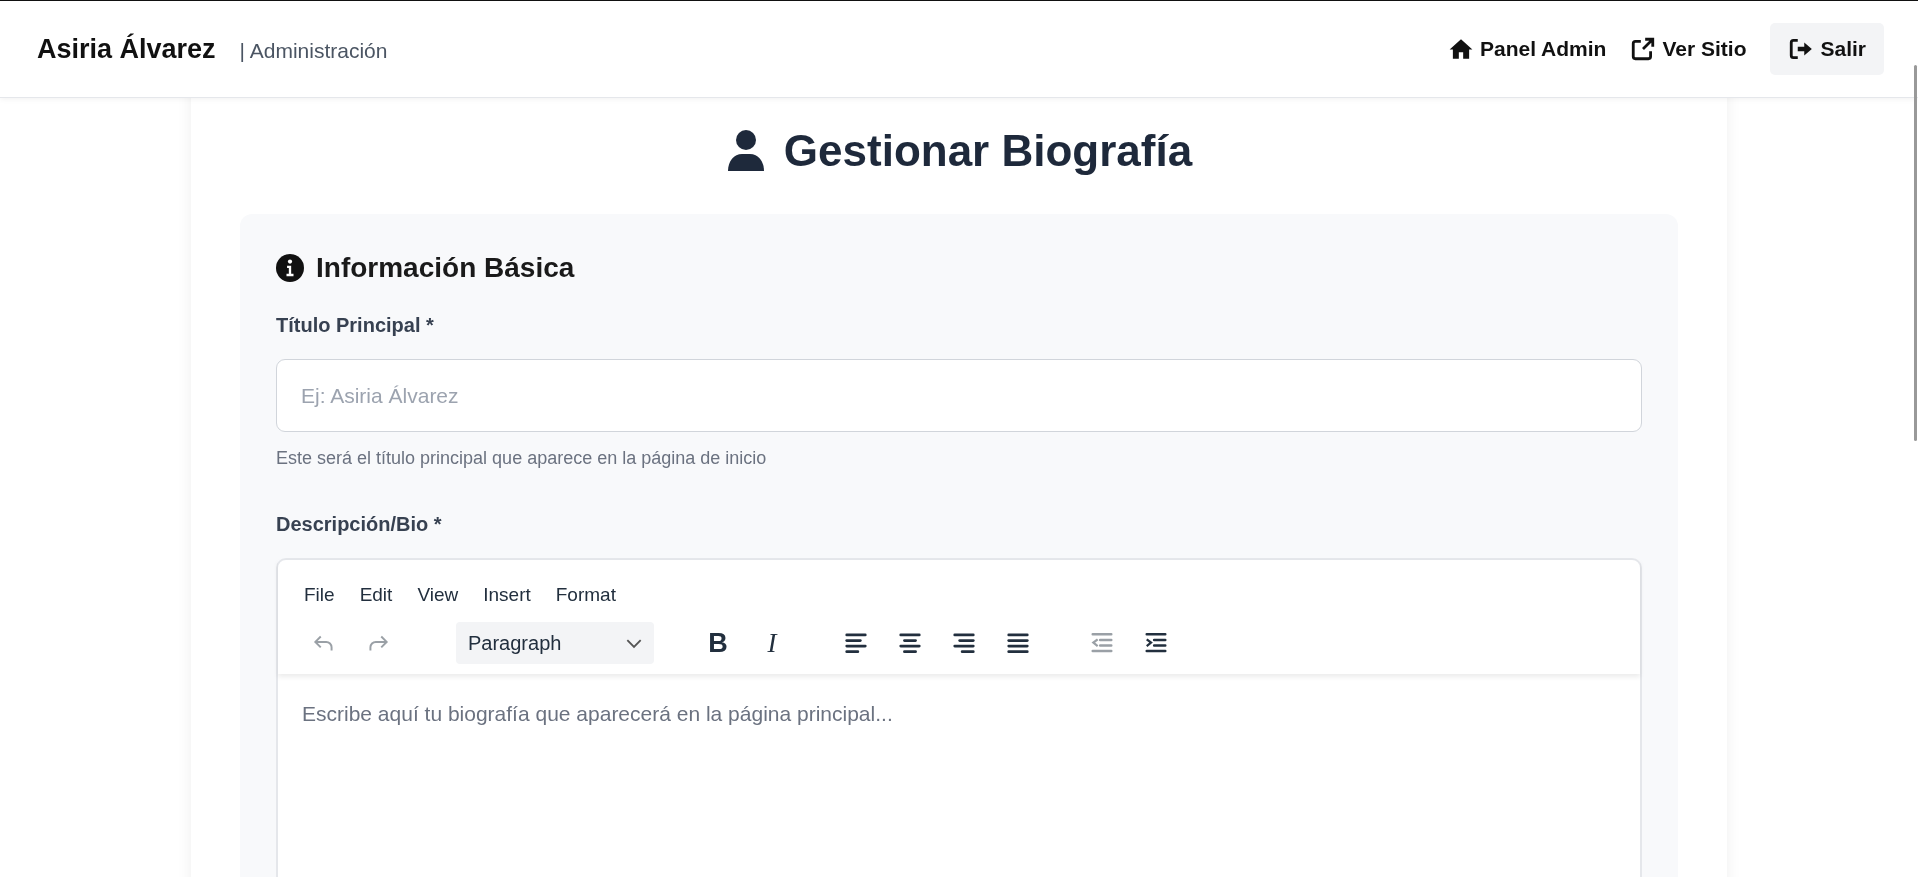  What do you see at coordinates (126, 49) in the screenshot?
I see `site-title: Asiria Álvarez` at bounding box center [126, 49].